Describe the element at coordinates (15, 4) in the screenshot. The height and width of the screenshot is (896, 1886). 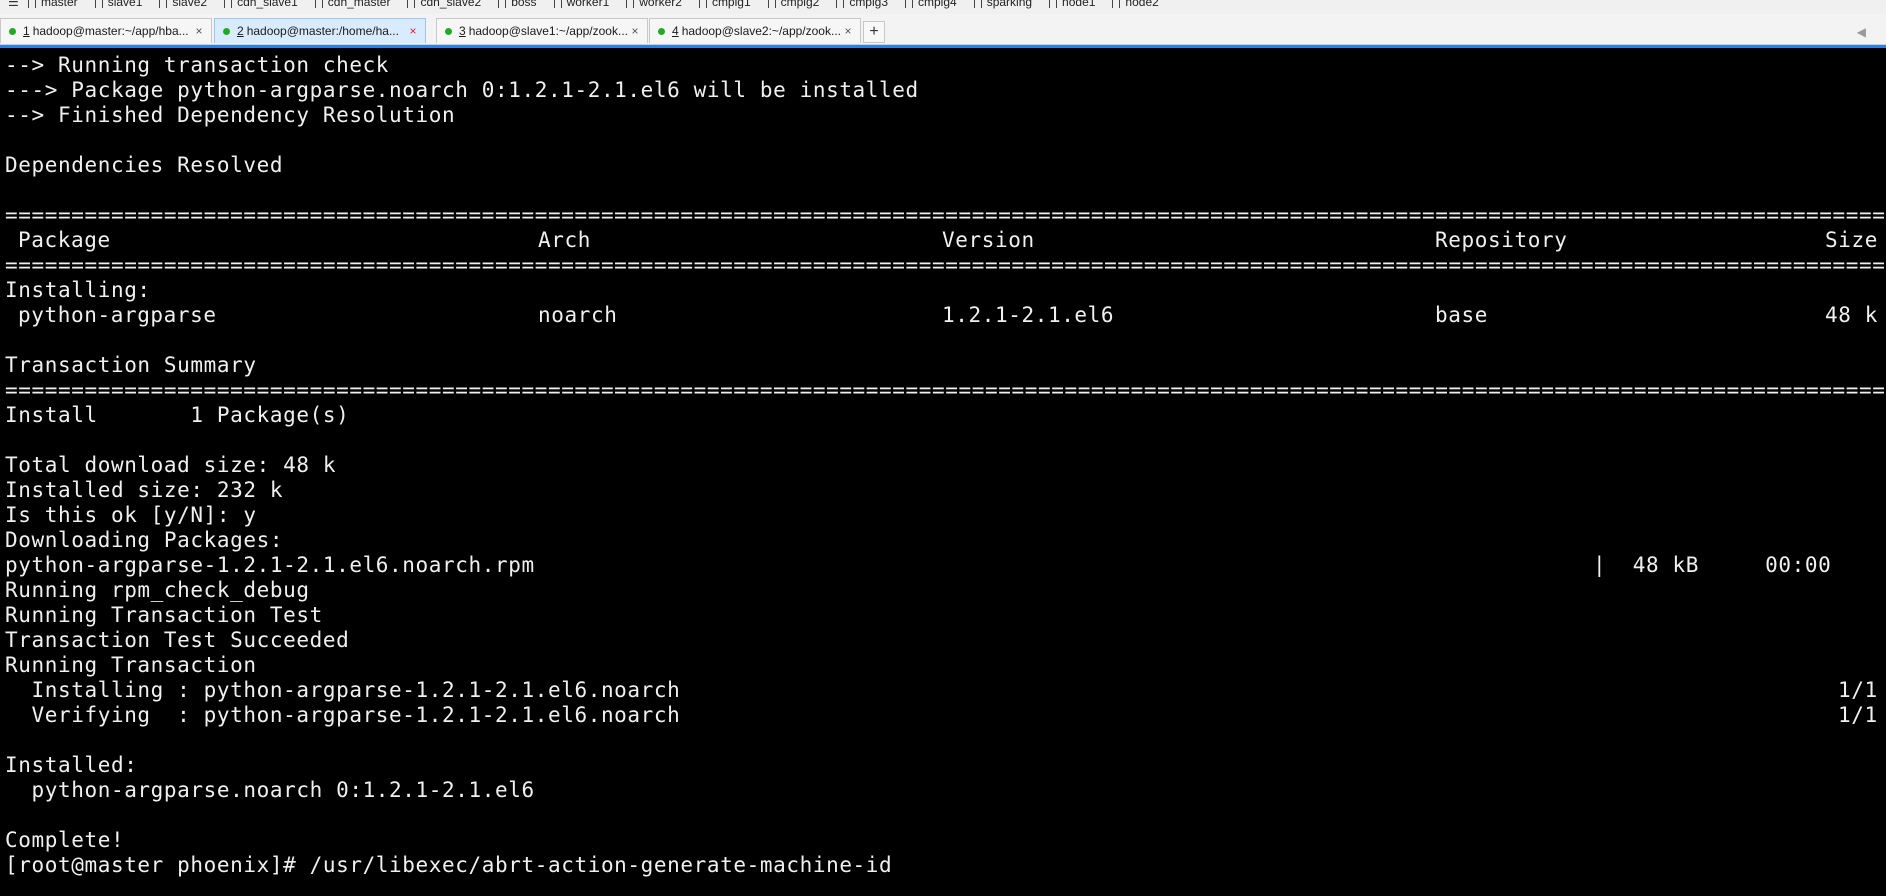
I see `bookmarks-menu-icon: ☰` at that location.